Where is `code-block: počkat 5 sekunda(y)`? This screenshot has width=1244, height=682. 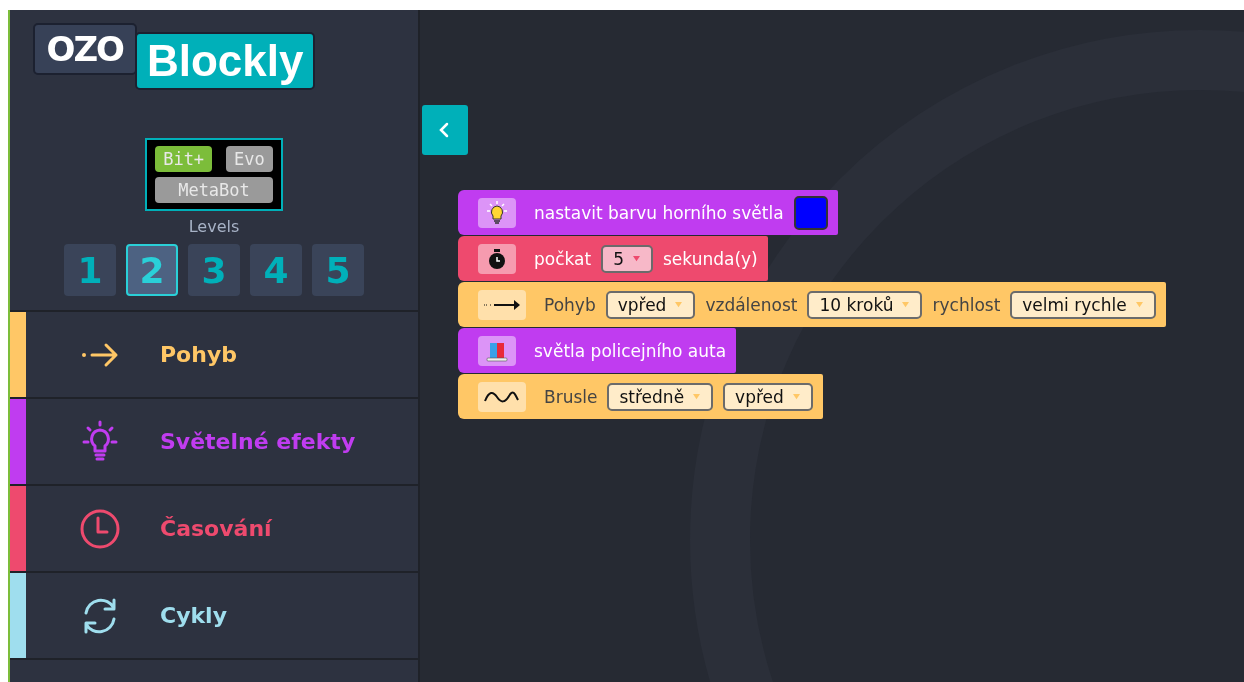 code-block: počkat 5 sekunda(y) is located at coordinates (613, 258).